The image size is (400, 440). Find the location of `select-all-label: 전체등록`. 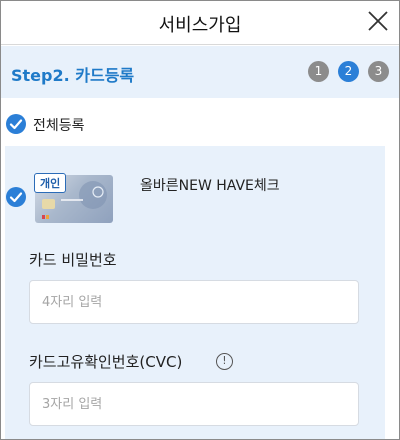

select-all-label: 전체등록 is located at coordinates (59, 126).